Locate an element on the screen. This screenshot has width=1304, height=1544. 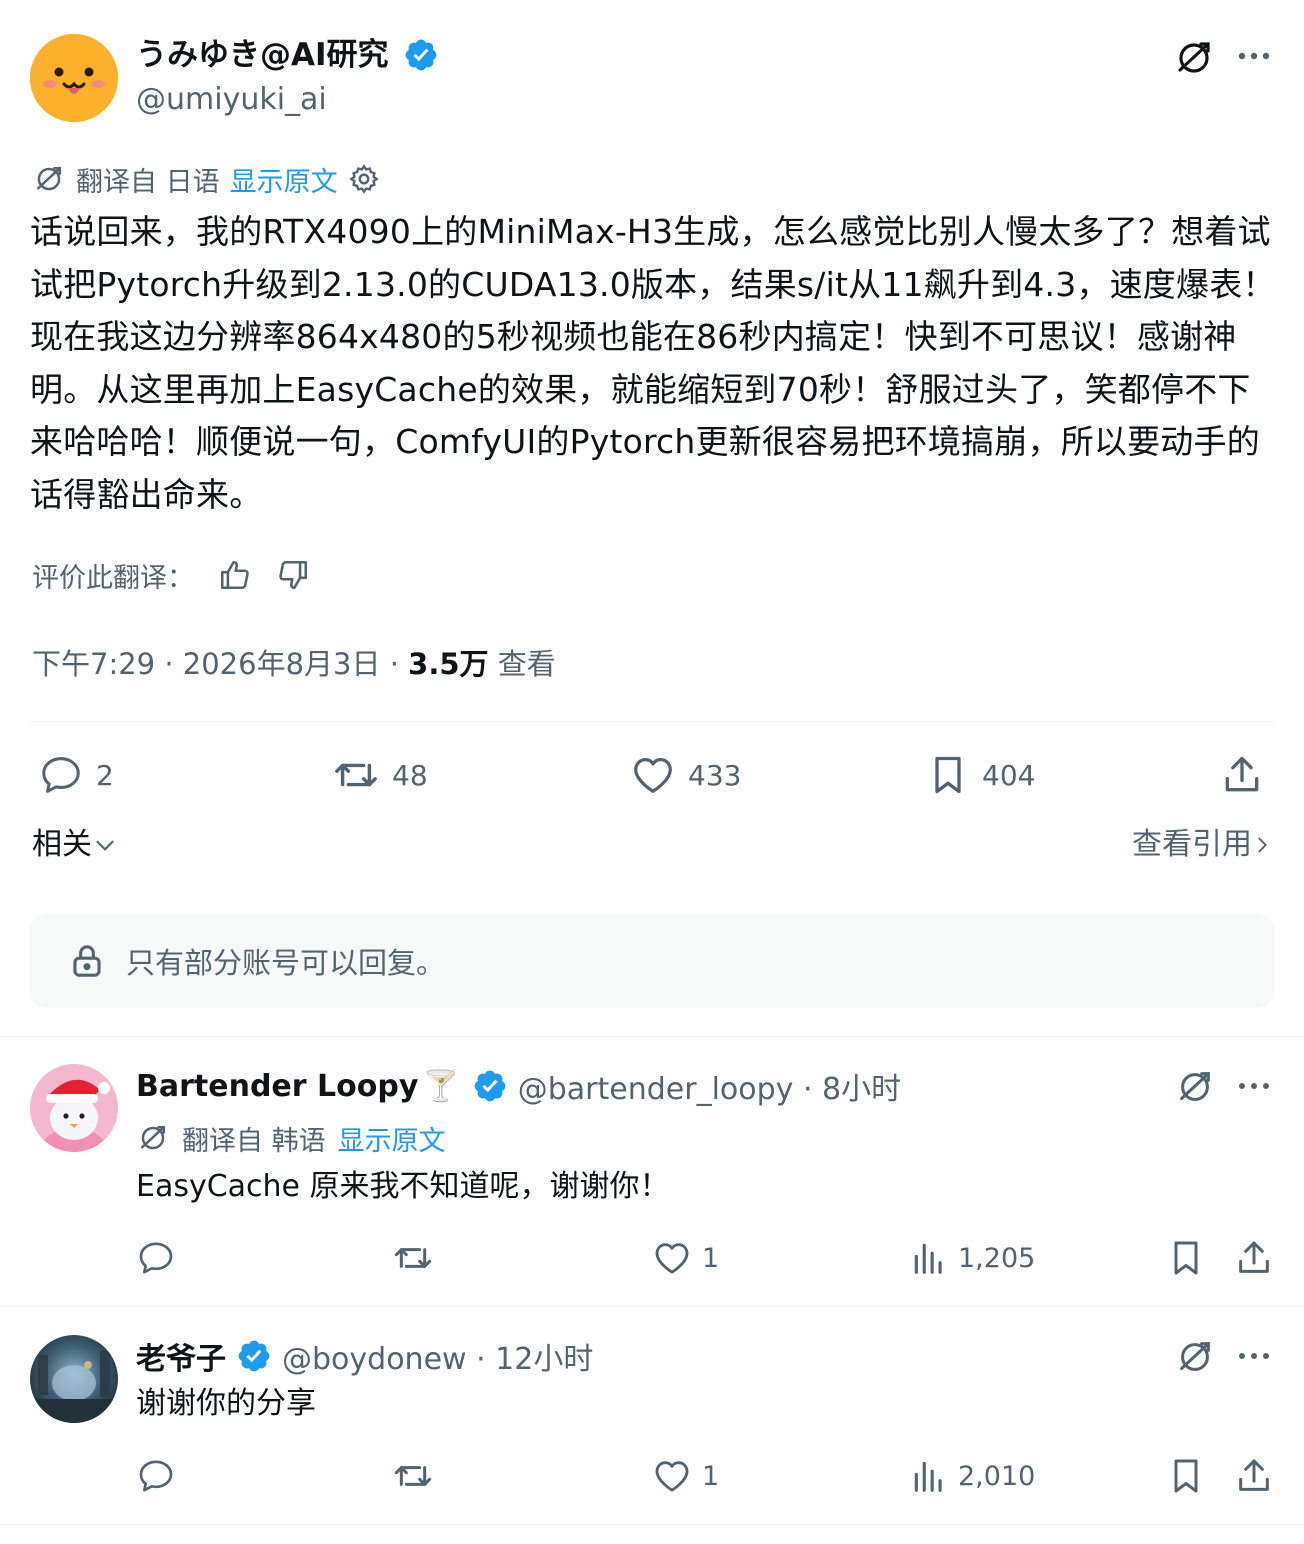
bookmark-button: 404 is located at coordinates (980, 775).